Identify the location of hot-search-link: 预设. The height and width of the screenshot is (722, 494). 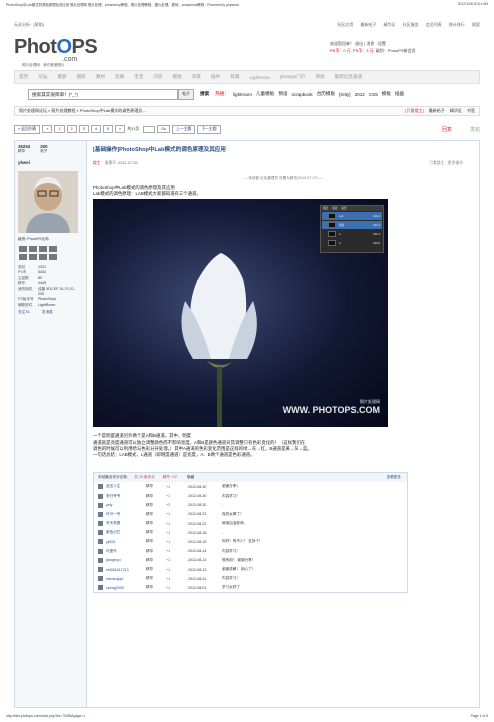
(282, 94).